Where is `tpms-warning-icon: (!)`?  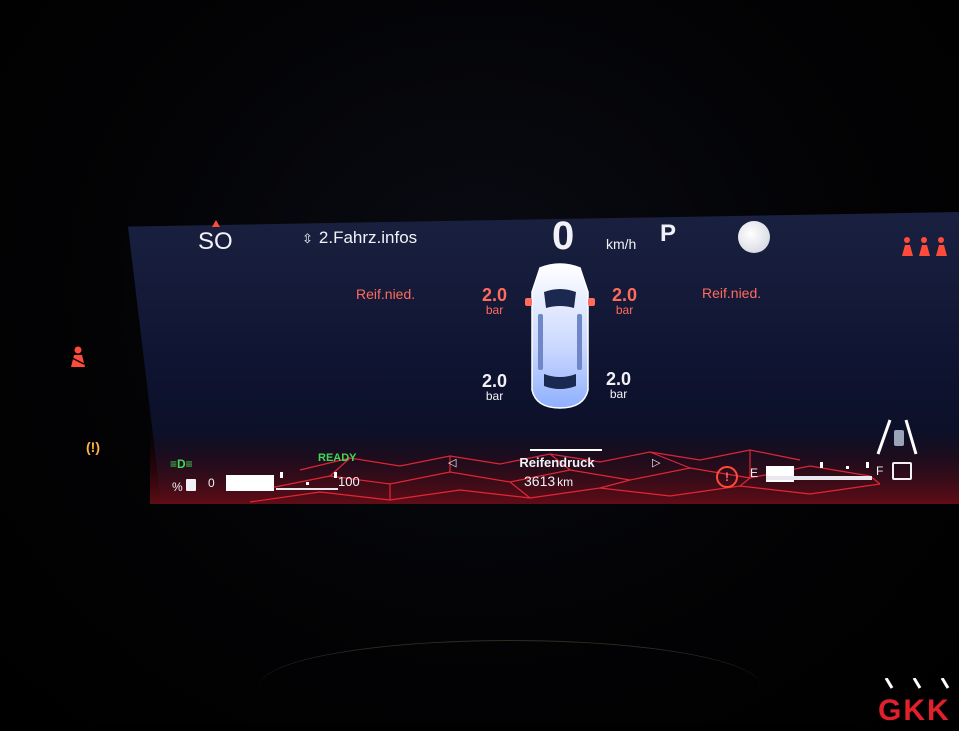 tpms-warning-icon: (!) is located at coordinates (93, 447).